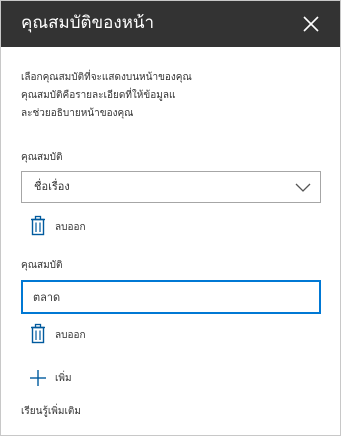 The image size is (341, 436). Describe the element at coordinates (88, 23) in the screenshot. I see `panel-title: คุณสมบัติของหน้า` at that location.